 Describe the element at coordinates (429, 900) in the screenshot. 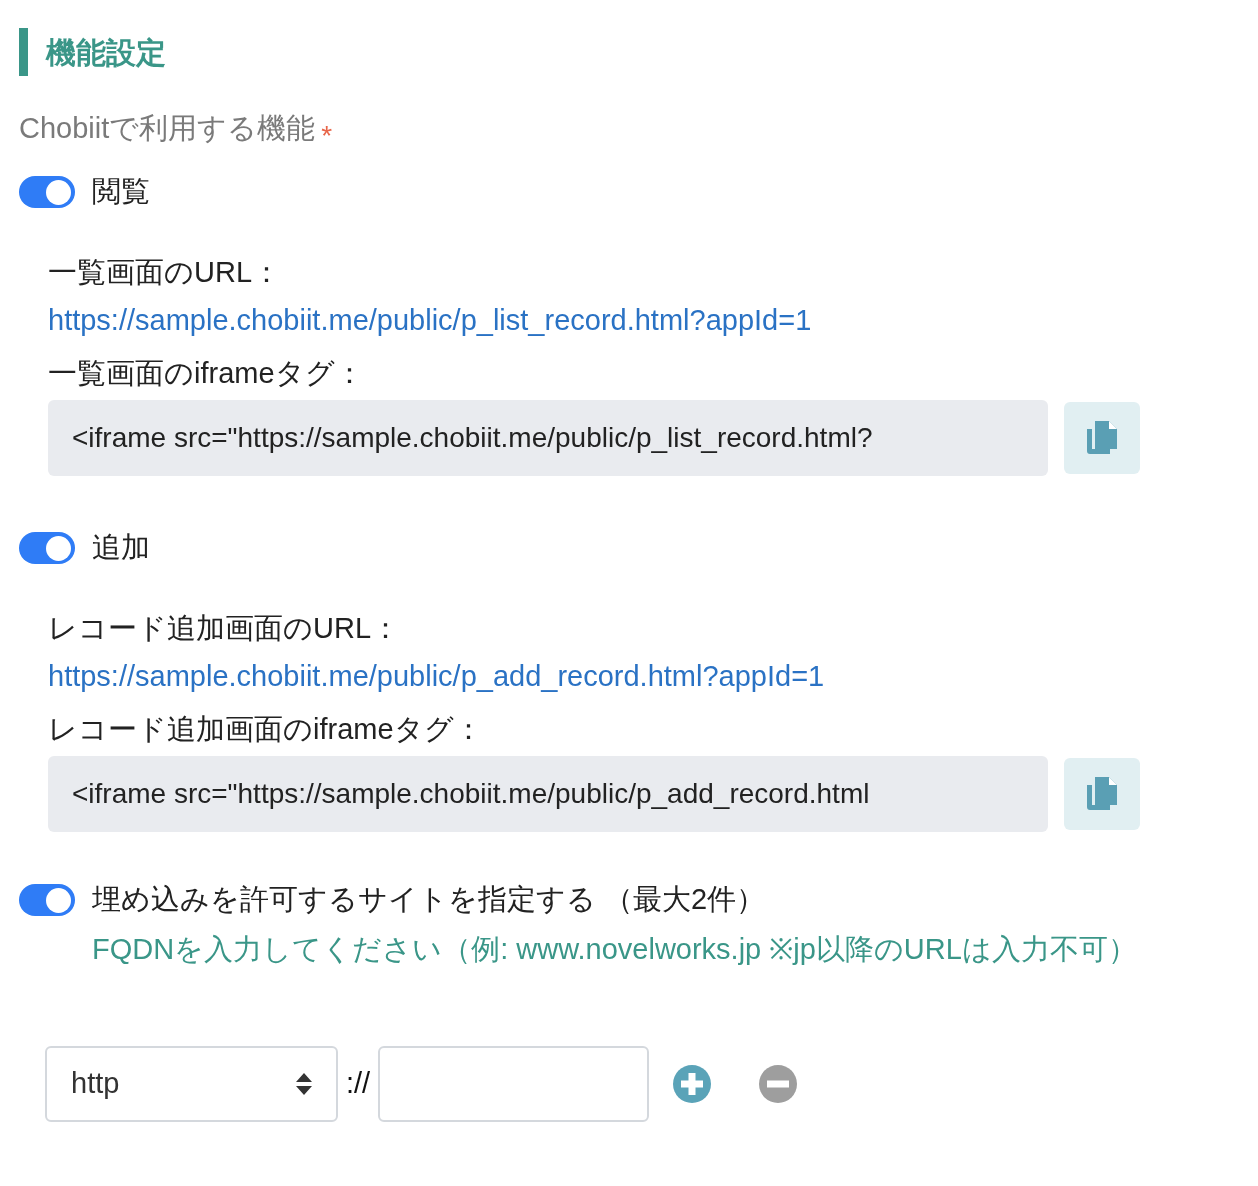

I see `toggle-label: 埋め込みを許可するサイトを指定する （最大2件）` at that location.